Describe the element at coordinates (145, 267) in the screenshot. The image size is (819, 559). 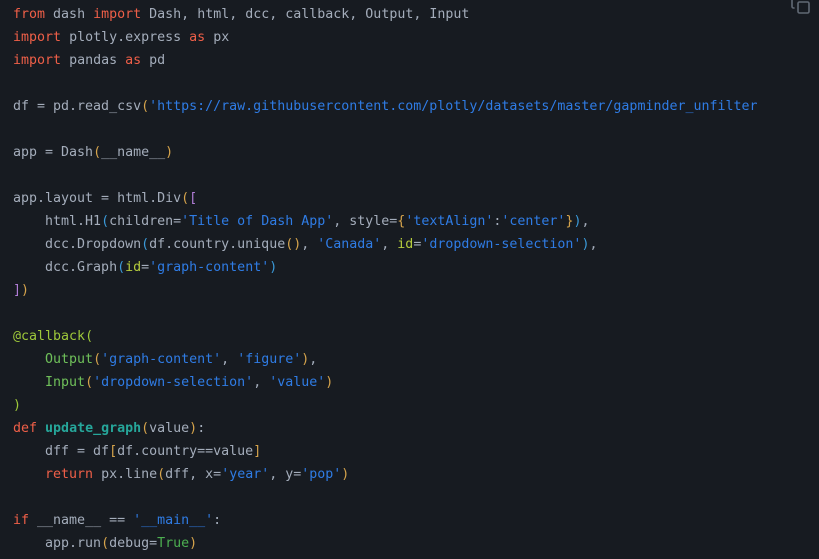
I see `code-line: dcc.Graph(id='graph-content')` at that location.